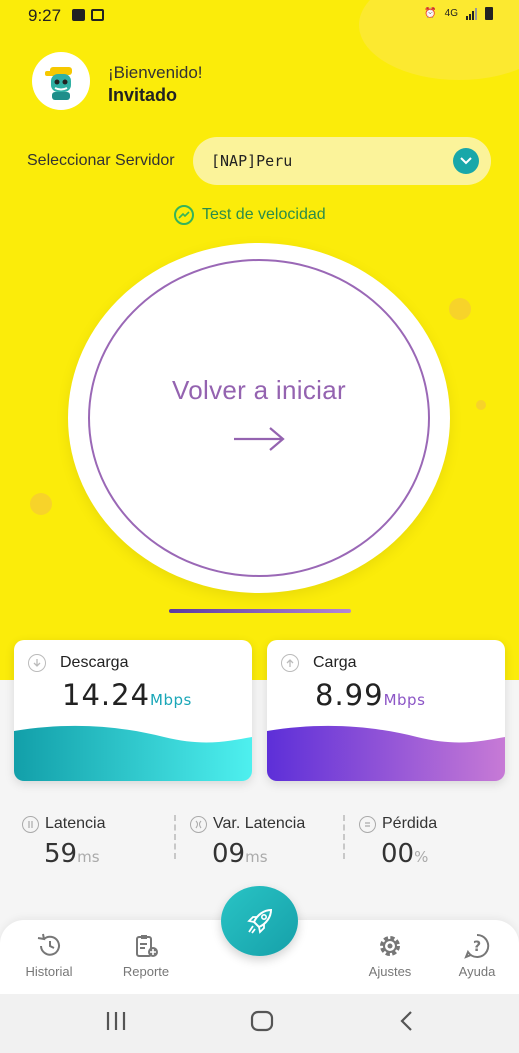 The width and height of the screenshot is (519, 1053). Describe the element at coordinates (88, 857) in the screenshot. I see `latency-unit: ms` at that location.